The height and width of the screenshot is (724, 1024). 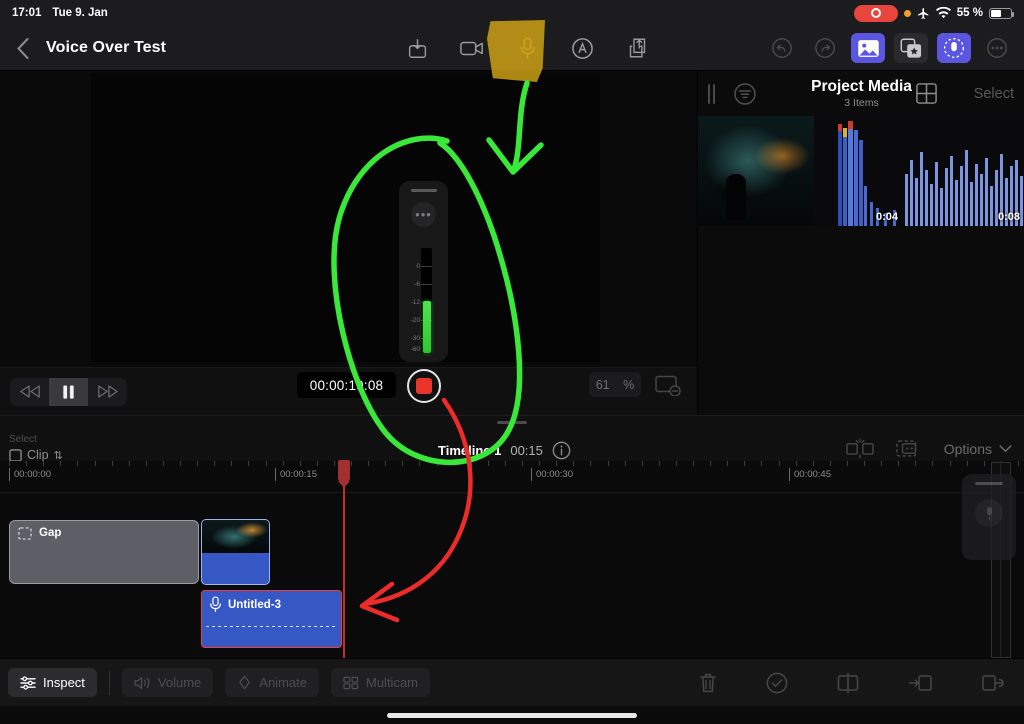 I want to click on waveform-graphic, so click(x=867, y=173).